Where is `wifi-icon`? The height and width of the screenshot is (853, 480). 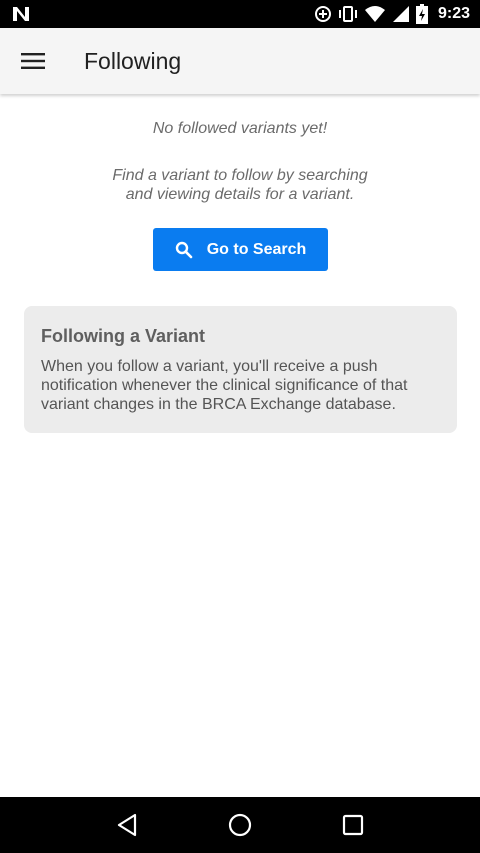 wifi-icon is located at coordinates (375, 14).